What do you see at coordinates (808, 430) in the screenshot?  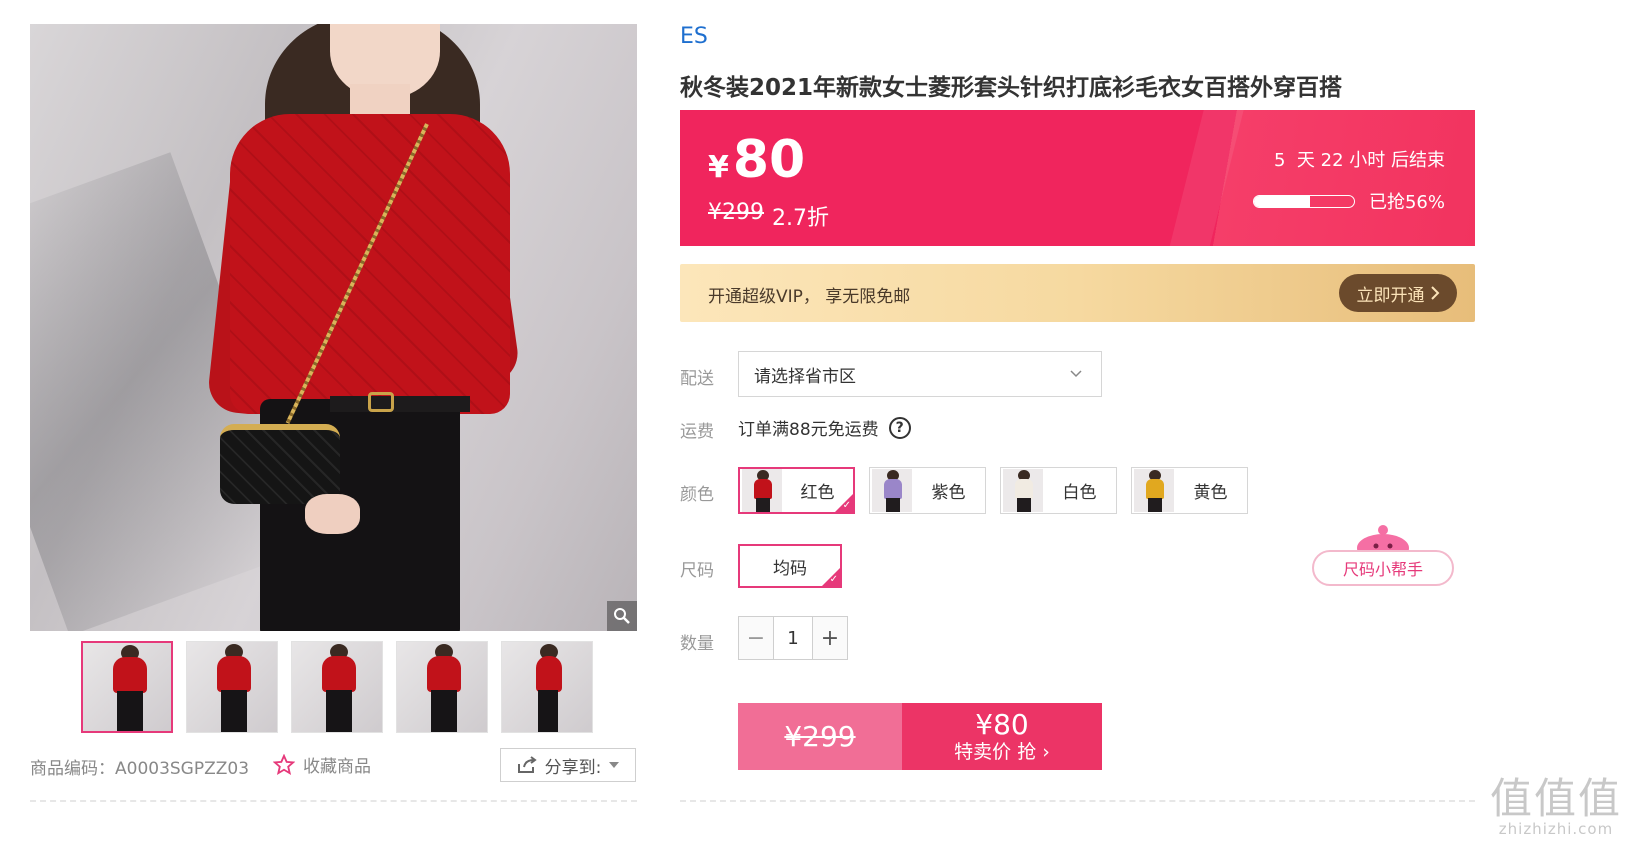 I see `freight-text: 订单满88元免运费` at bounding box center [808, 430].